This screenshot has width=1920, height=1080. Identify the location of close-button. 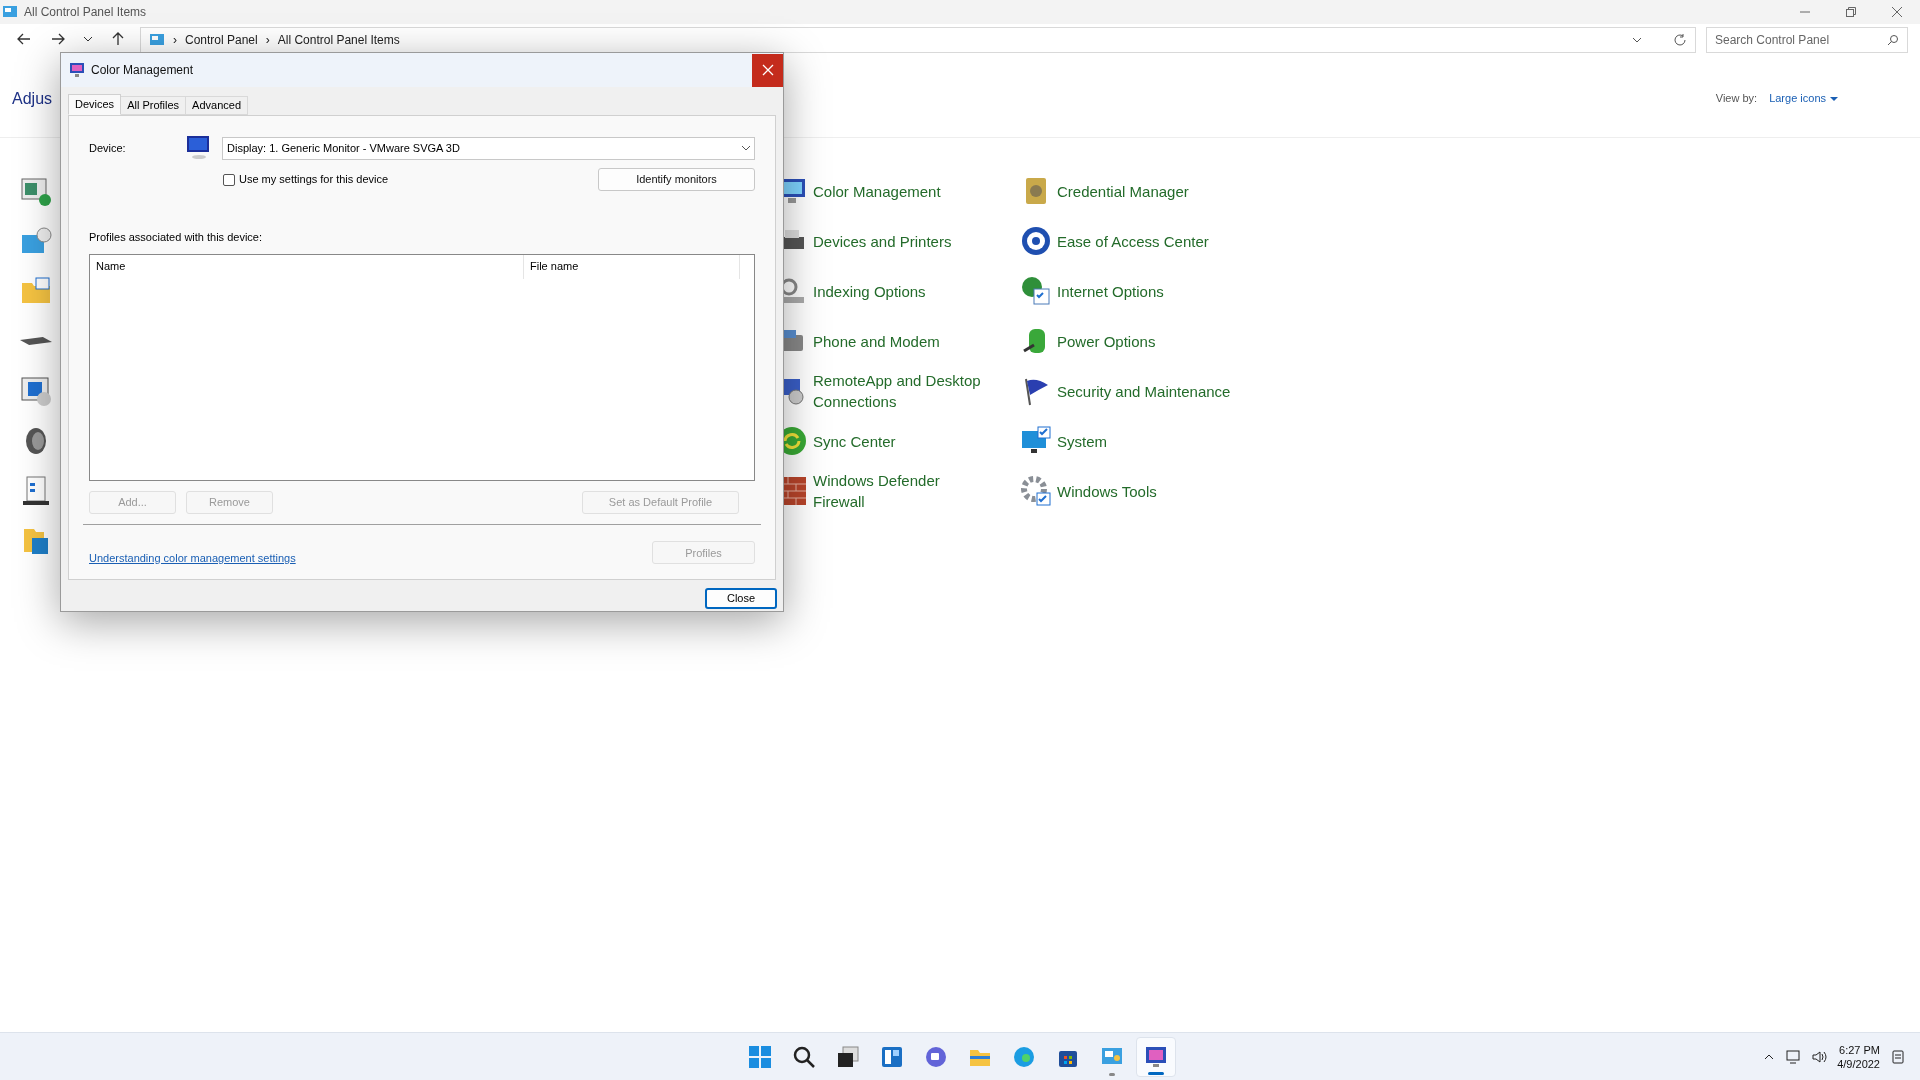
(767, 70).